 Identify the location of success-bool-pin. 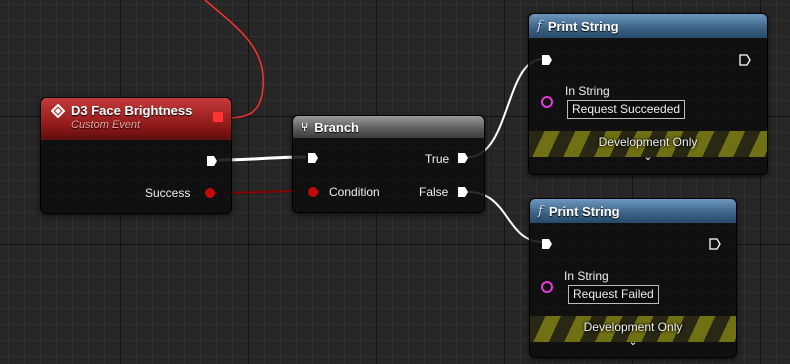
(210, 193).